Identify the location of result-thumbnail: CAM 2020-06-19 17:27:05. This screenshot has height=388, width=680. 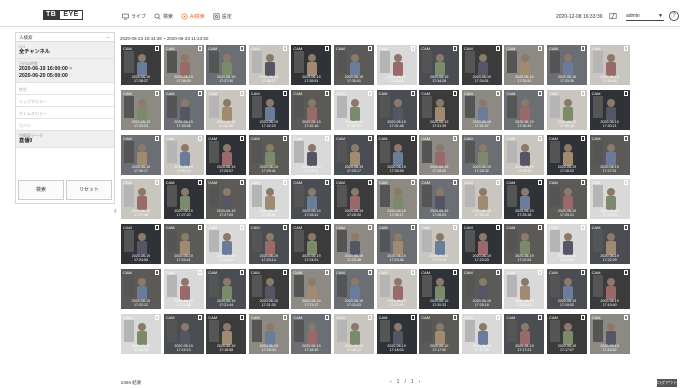
(226, 199).